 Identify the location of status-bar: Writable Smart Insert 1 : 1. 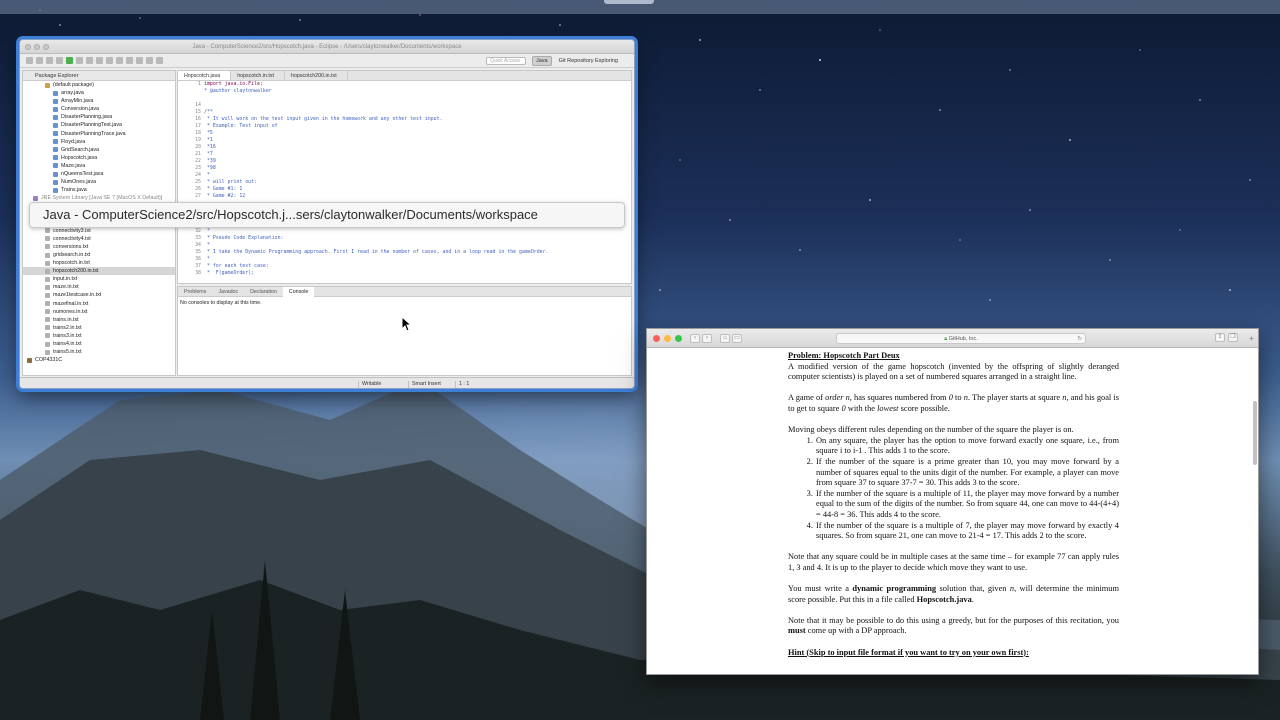
(327, 382).